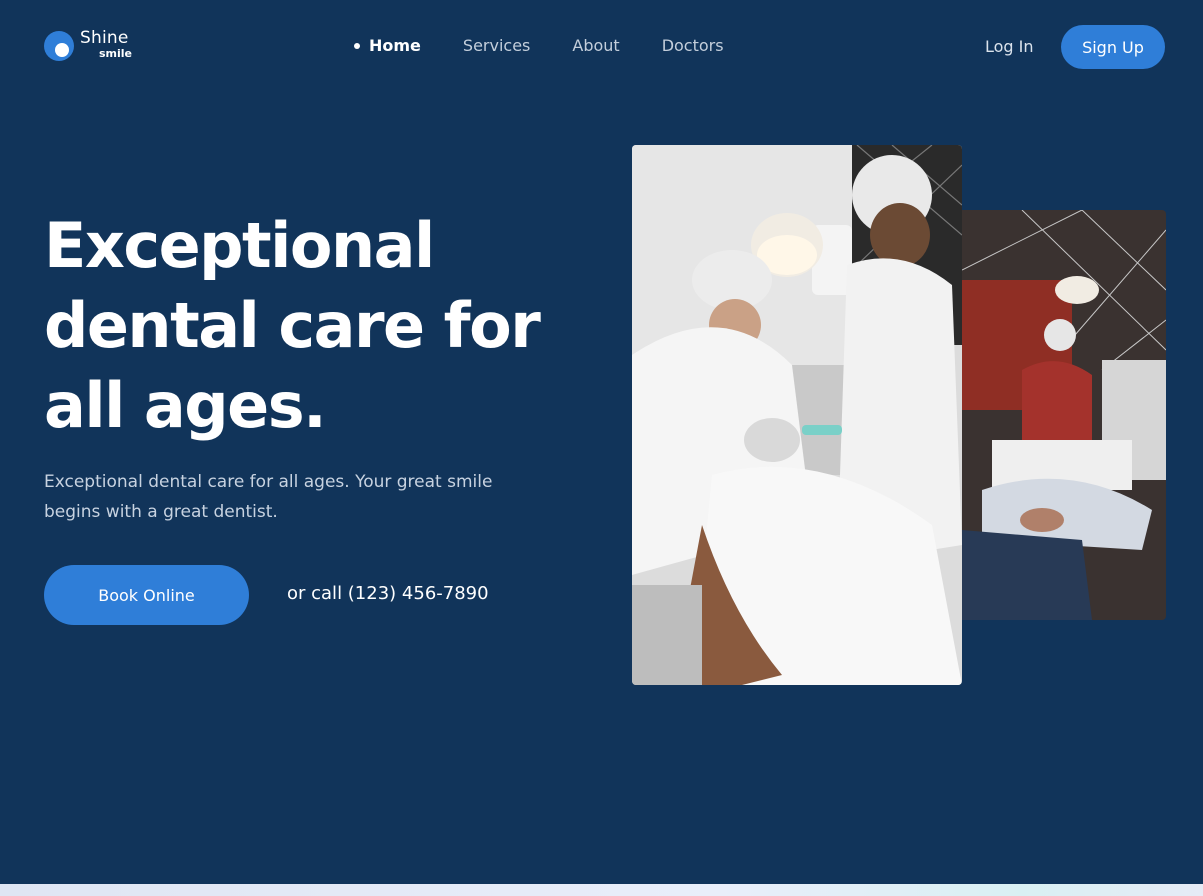 The image size is (1203, 896). Describe the element at coordinates (292, 325) in the screenshot. I see `hero-title-line: dental care for` at that location.